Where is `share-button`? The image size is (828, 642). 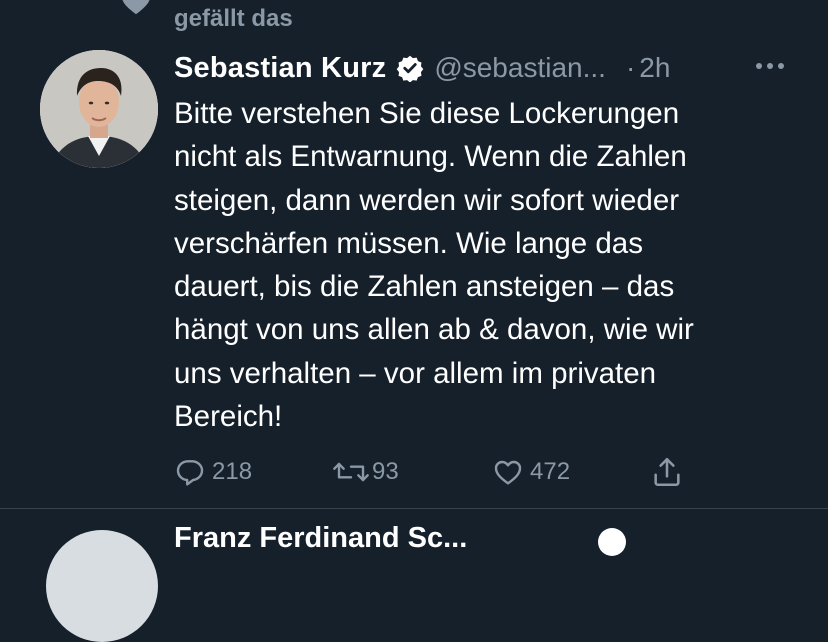 share-button is located at coordinates (667, 472).